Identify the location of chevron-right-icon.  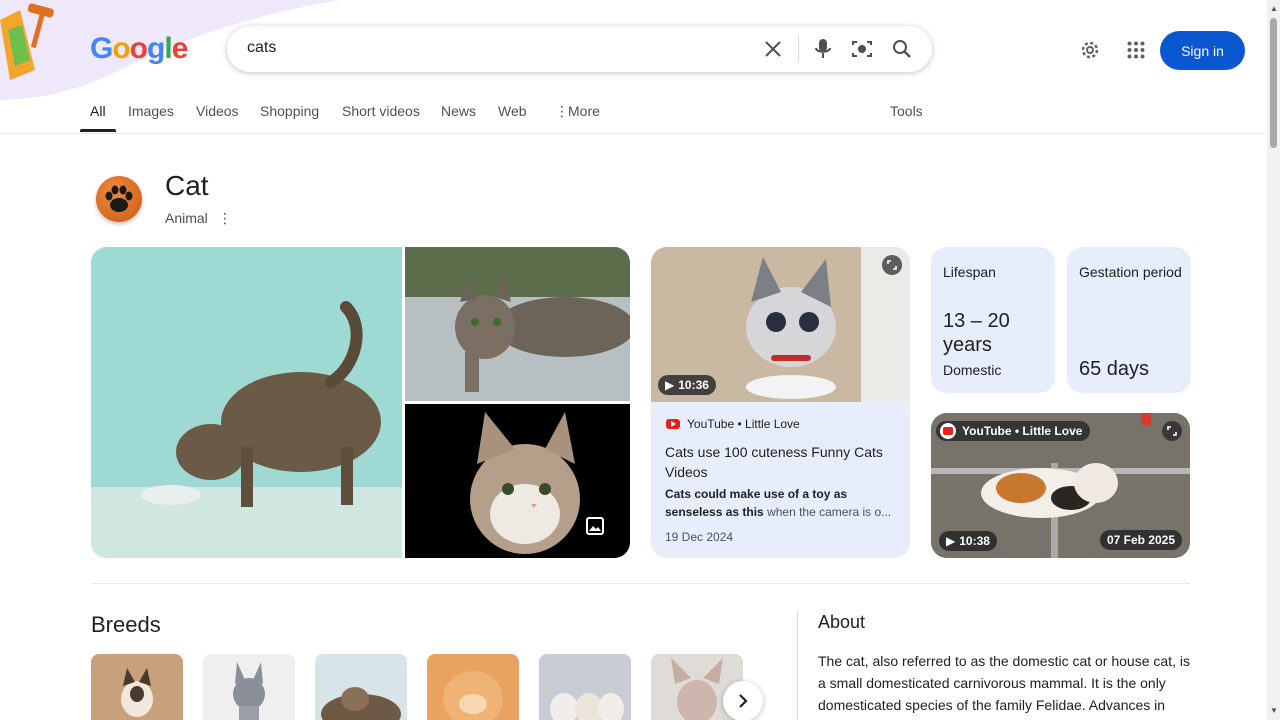
(743, 701).